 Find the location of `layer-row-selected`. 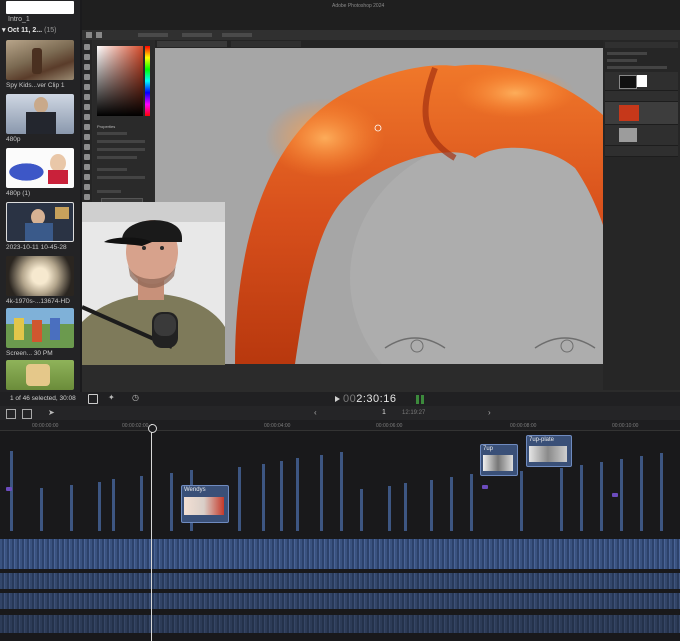

layer-row-selected is located at coordinates (641, 113).